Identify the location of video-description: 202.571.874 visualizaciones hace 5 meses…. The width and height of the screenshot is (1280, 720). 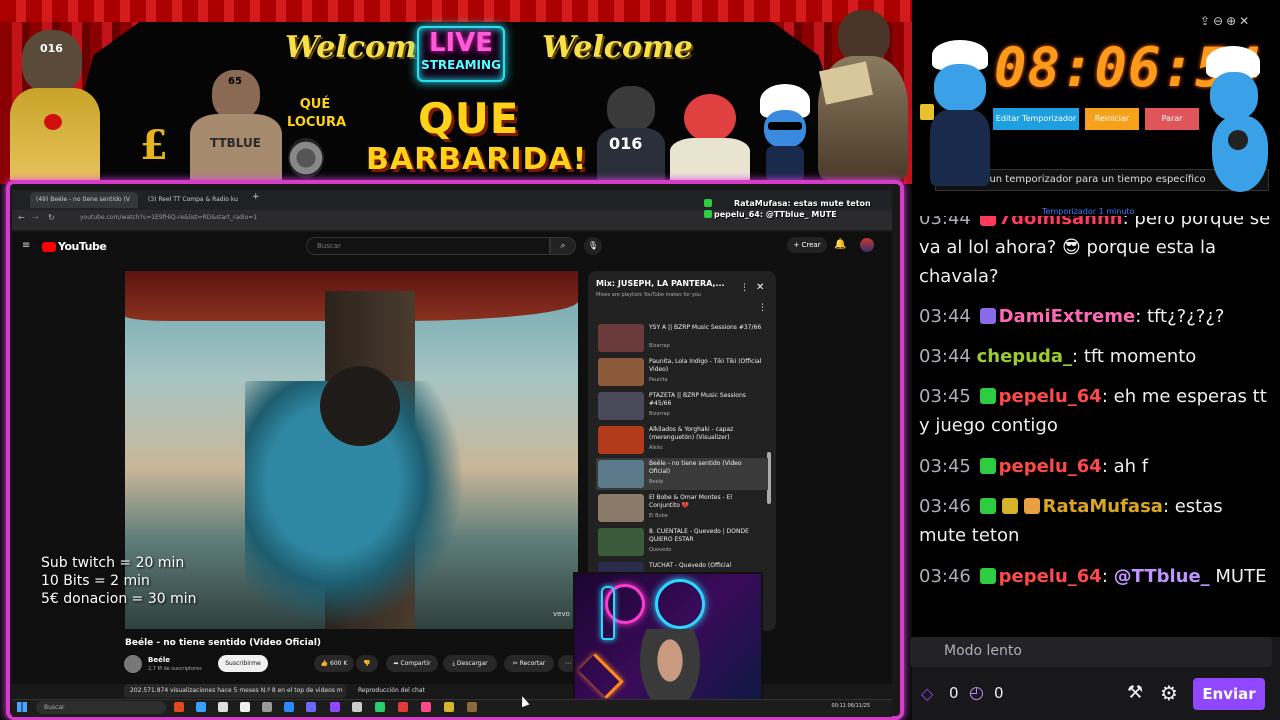
(235, 691).